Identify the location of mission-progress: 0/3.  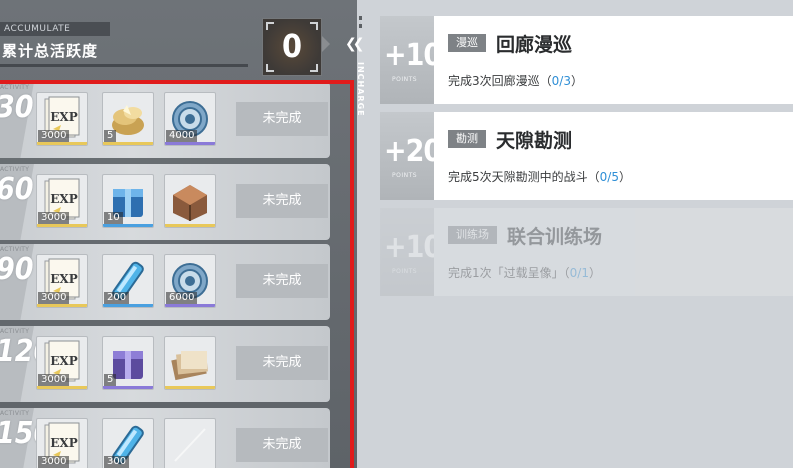
(561, 81).